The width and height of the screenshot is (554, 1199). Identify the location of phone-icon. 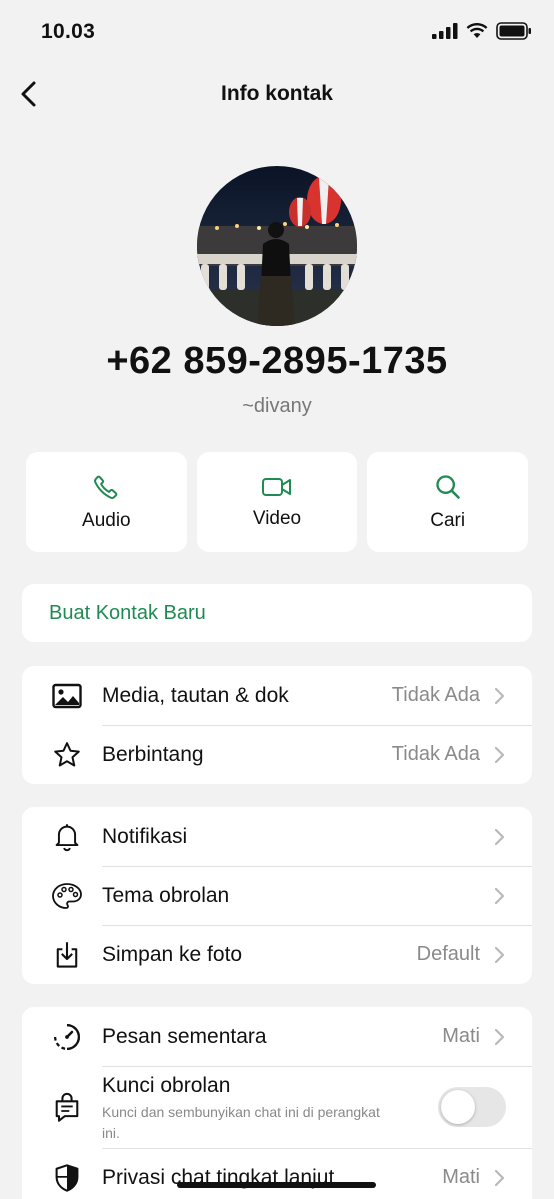
(106, 487).